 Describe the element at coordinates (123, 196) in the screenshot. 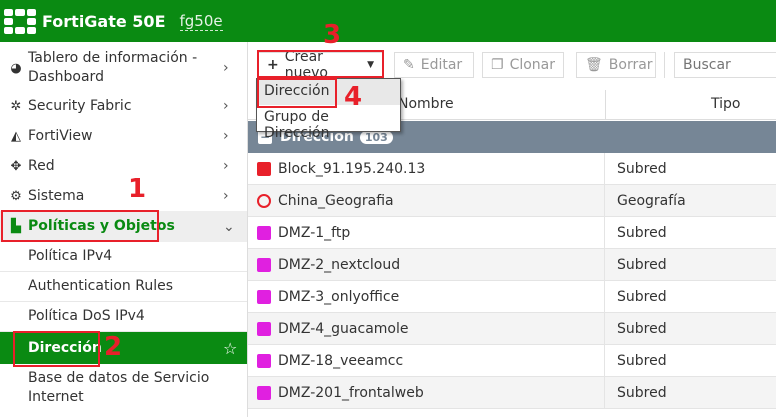

I see `sidebar-item-sistema: ⚙ Sistema ›` at that location.